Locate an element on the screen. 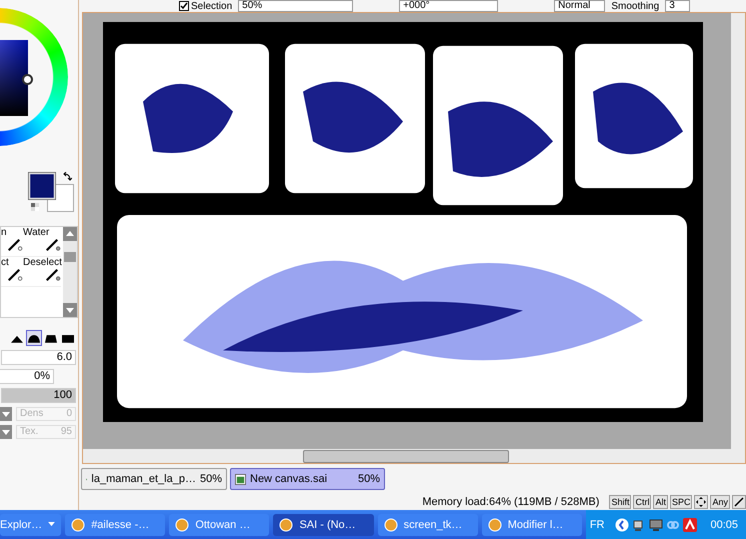 This screenshot has width=746, height=539. brush-tool: ct is located at coordinates (12, 272).